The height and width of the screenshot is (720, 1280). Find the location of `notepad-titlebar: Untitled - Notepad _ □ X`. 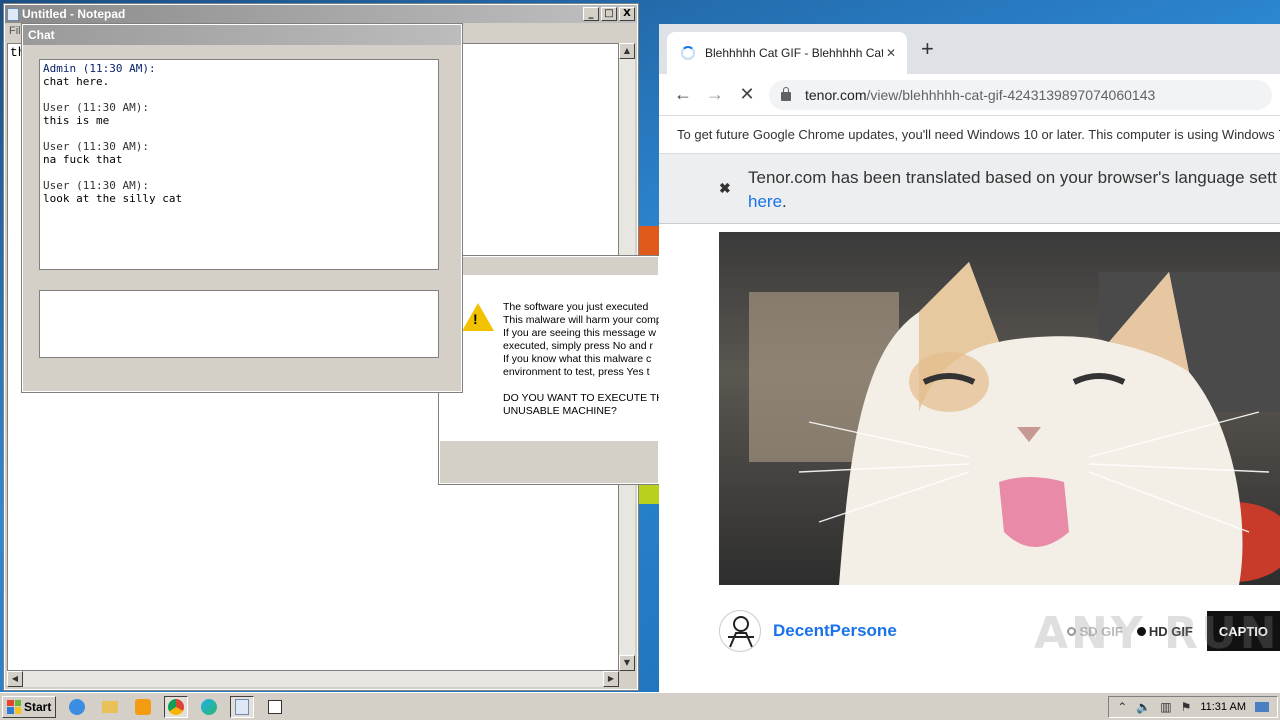

notepad-titlebar: Untitled - Notepad _ □ X is located at coordinates (321, 14).